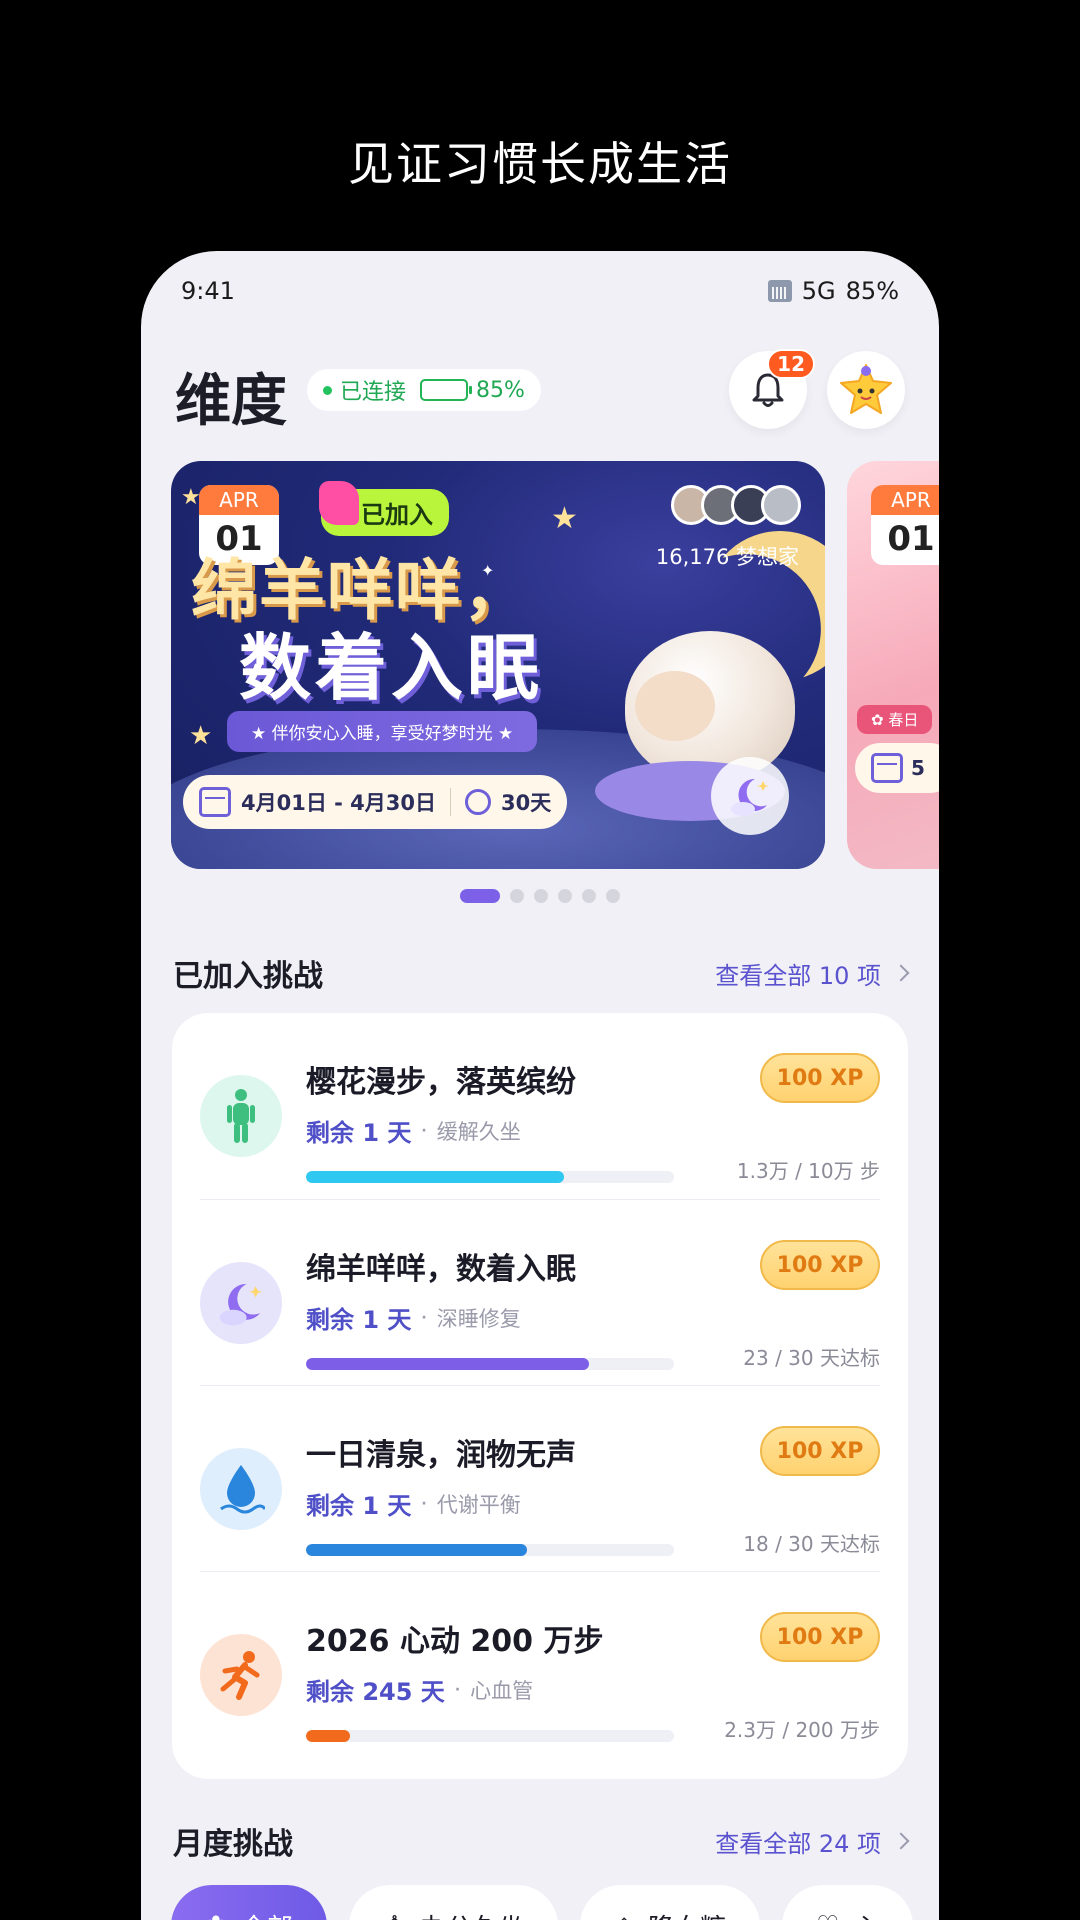 This screenshot has width=1080, height=1920. I want to click on progress-count: 1.3万 / 10万 步, so click(808, 1171).